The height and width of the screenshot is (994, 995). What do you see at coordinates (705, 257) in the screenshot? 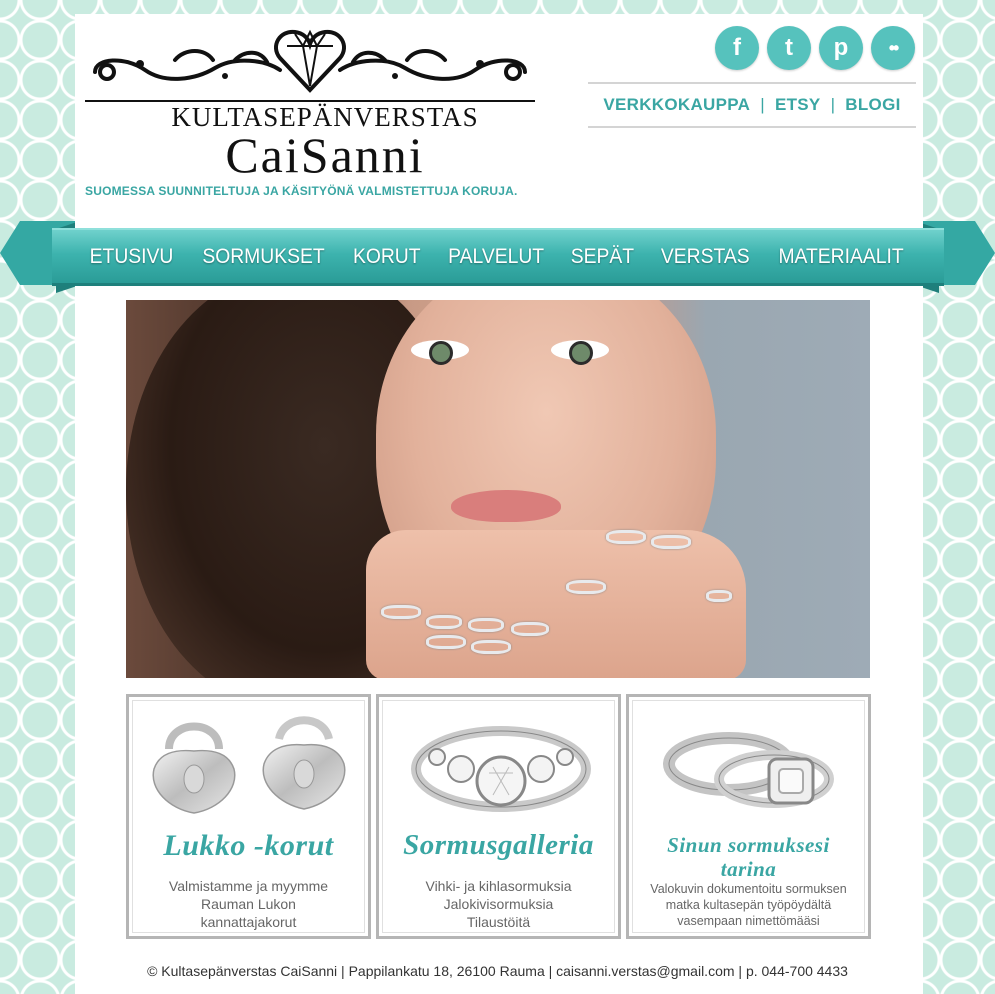
I see `nav-verstas: VERSTAS` at bounding box center [705, 257].